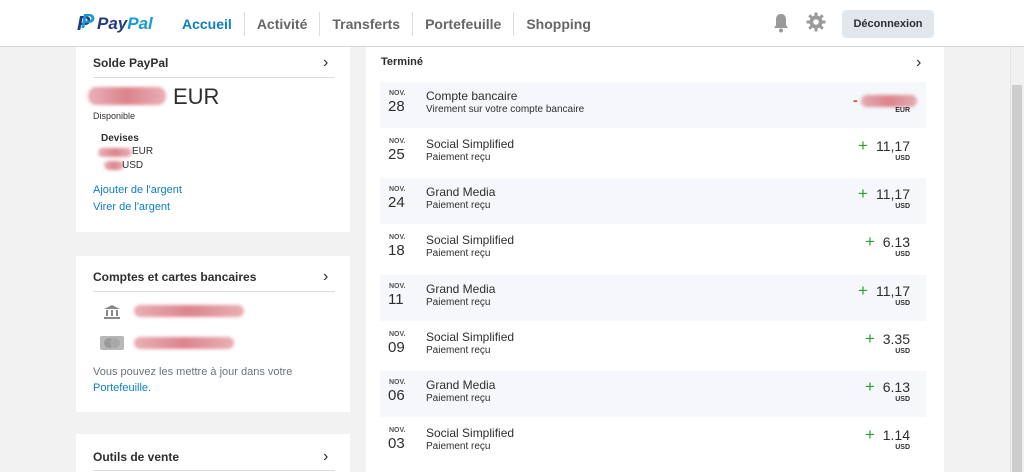 This screenshot has height=472, width=1024. What do you see at coordinates (558, 23) in the screenshot?
I see `nav-shopping: Shopping` at bounding box center [558, 23].